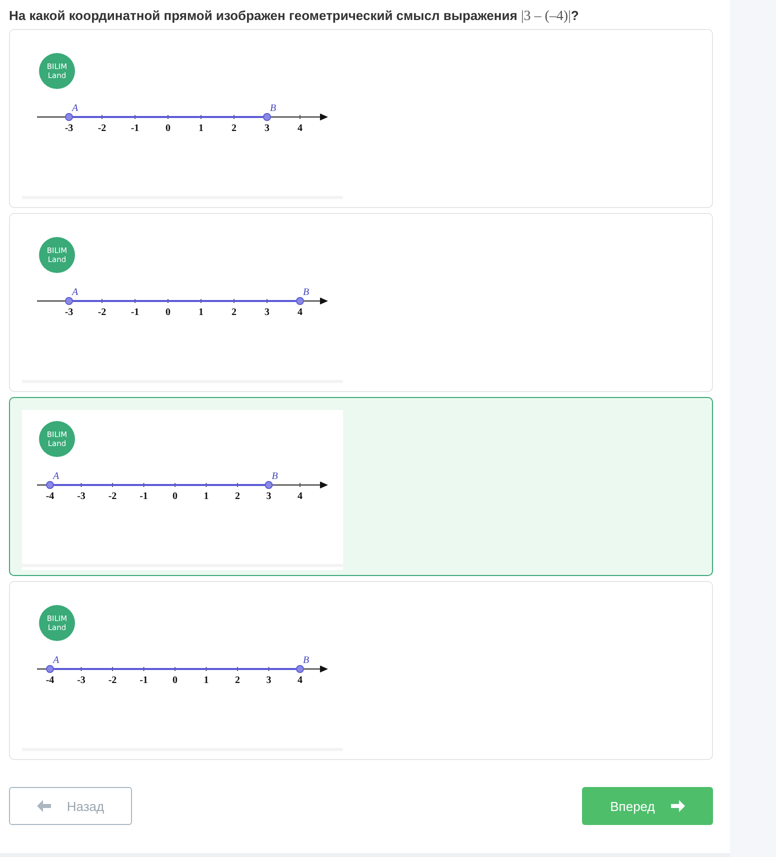  I want to click on arrow-left-icon, so click(43, 806).